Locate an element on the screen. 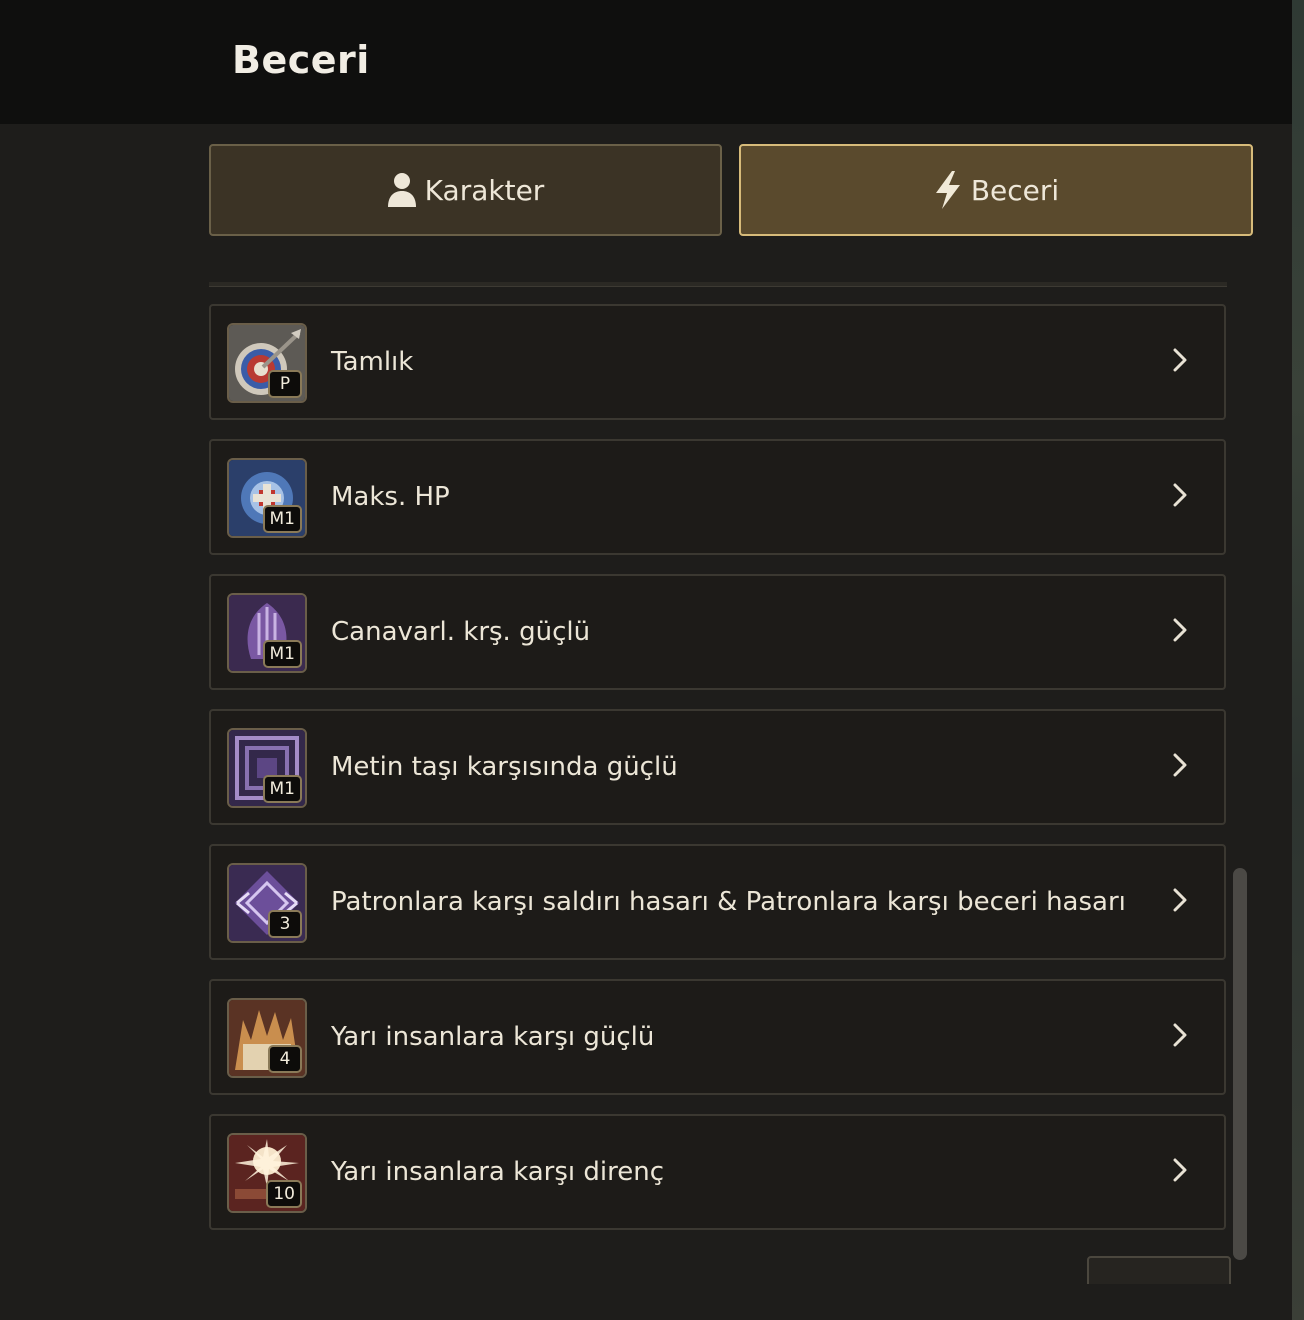 This screenshot has height=1320, width=1304. skill-level-badge: 3 is located at coordinates (285, 924).